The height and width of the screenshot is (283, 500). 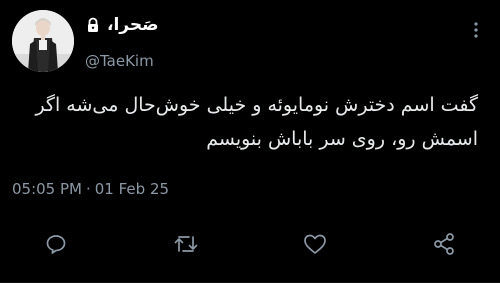 What do you see at coordinates (119, 61) in the screenshot?
I see `author-handle: @TaeKim` at bounding box center [119, 61].